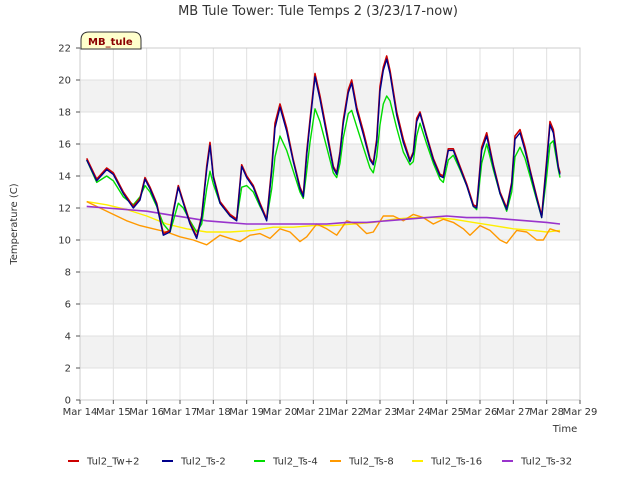 The image size is (640, 480). I want to click on x-tick-label: Mar 19, so click(246, 412).